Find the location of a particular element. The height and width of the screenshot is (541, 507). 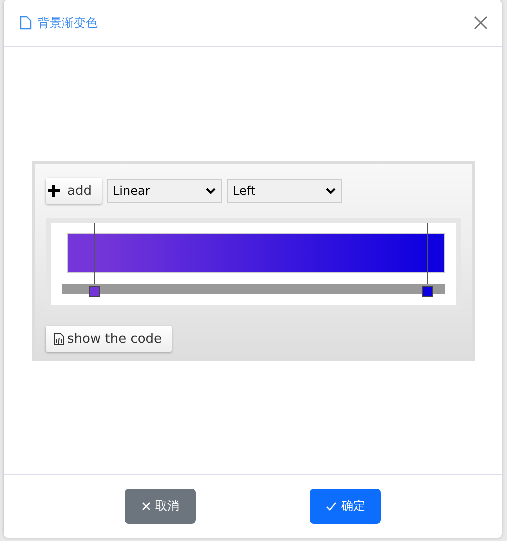

direction-select: Left is located at coordinates (284, 191).